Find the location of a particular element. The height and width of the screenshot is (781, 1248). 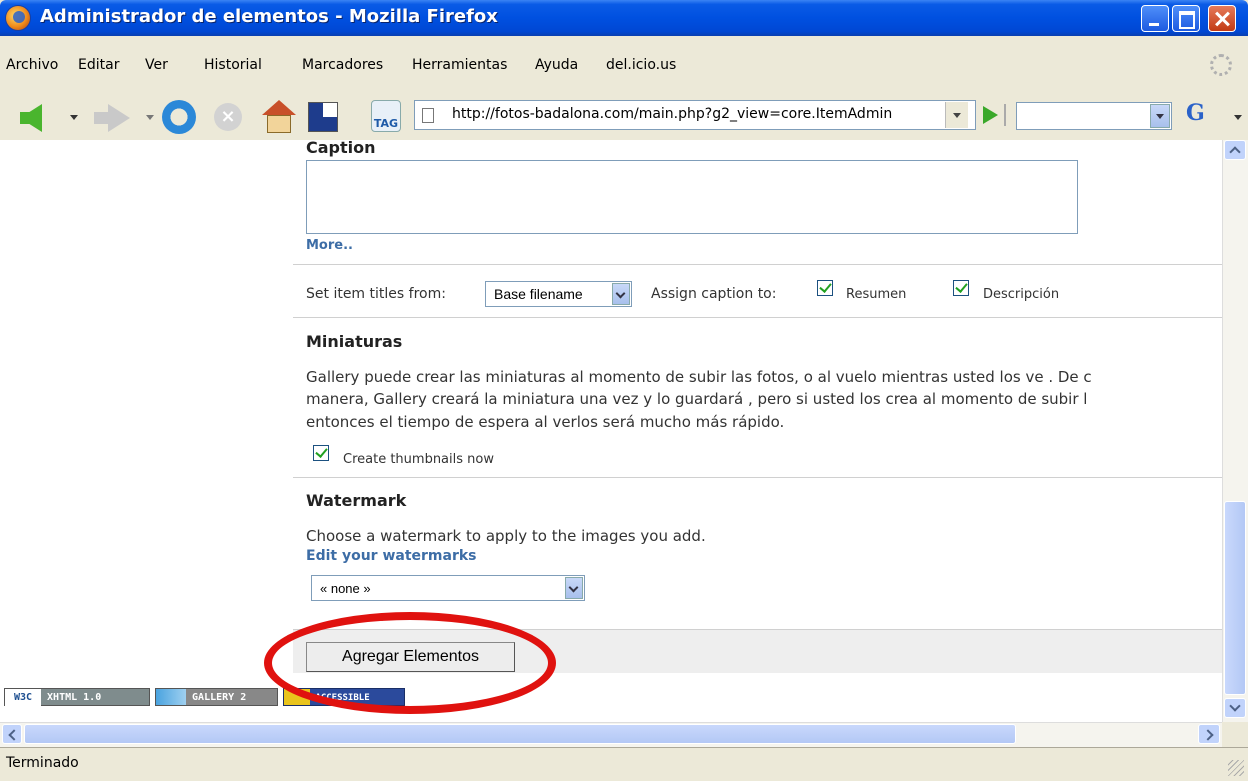

resumen-checkbox is located at coordinates (825, 288).